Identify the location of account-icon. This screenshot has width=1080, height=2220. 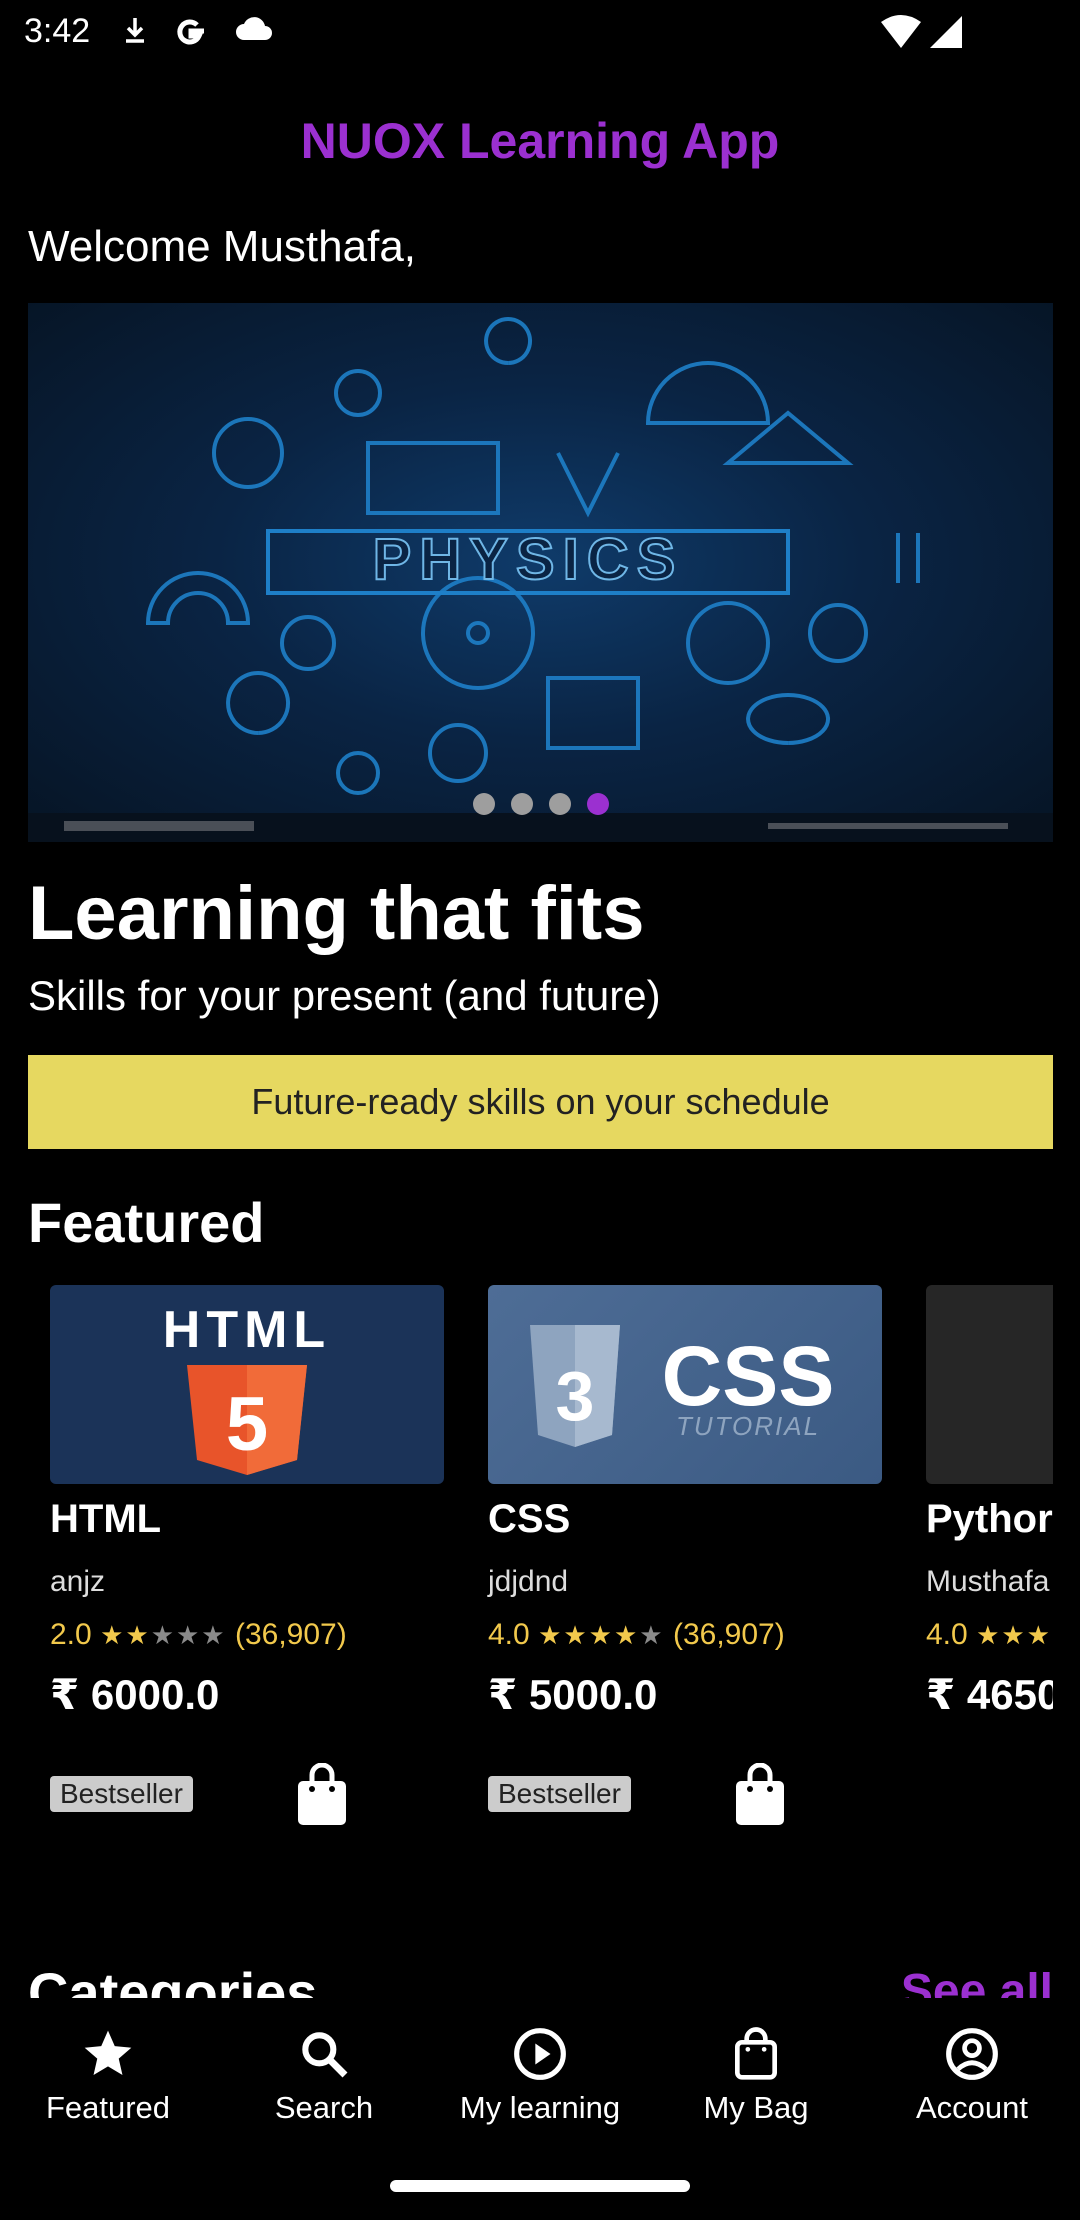
(972, 2054).